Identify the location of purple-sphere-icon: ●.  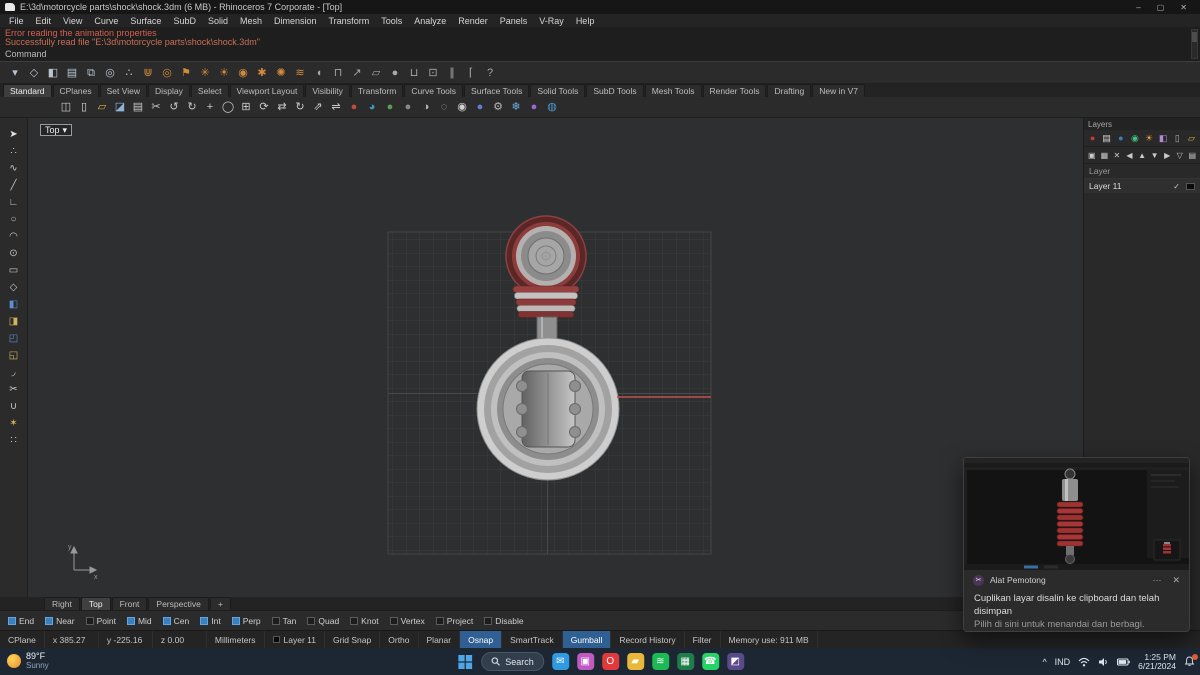
(534, 107).